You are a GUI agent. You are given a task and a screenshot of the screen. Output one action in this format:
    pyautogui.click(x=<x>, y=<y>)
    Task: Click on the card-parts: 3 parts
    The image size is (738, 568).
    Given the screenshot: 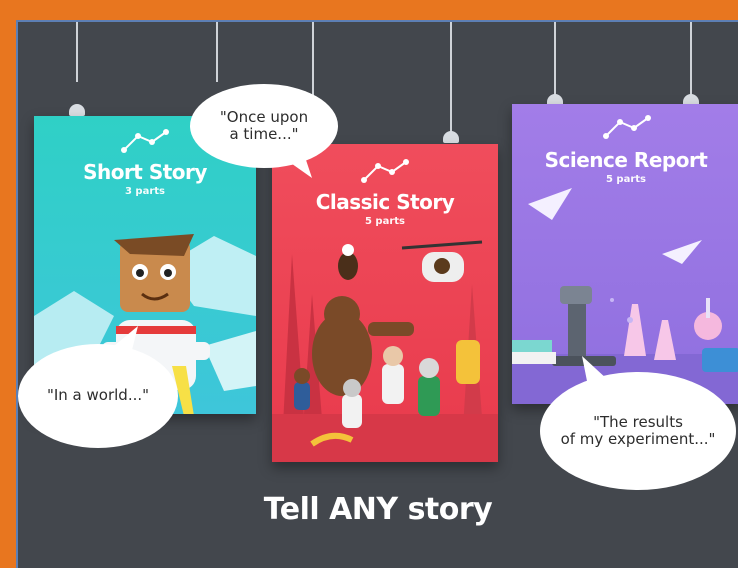 What is the action you would take?
    pyautogui.click(x=144, y=191)
    